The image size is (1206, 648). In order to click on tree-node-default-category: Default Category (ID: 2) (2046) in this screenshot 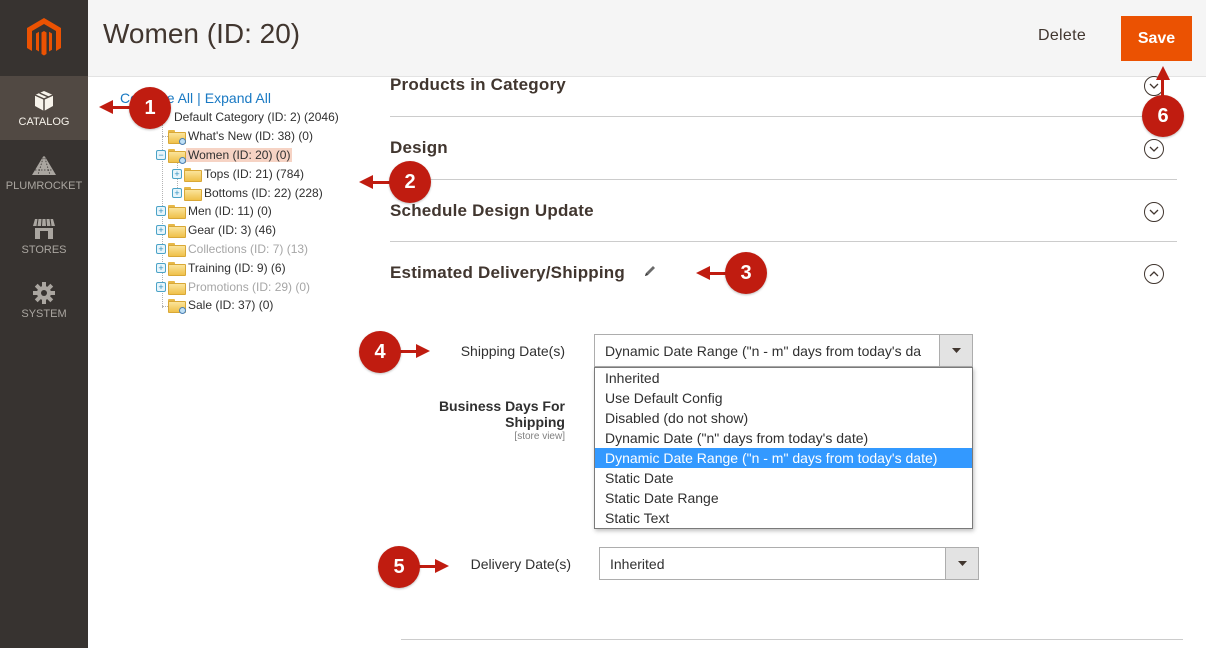, I will do `click(251, 117)`.